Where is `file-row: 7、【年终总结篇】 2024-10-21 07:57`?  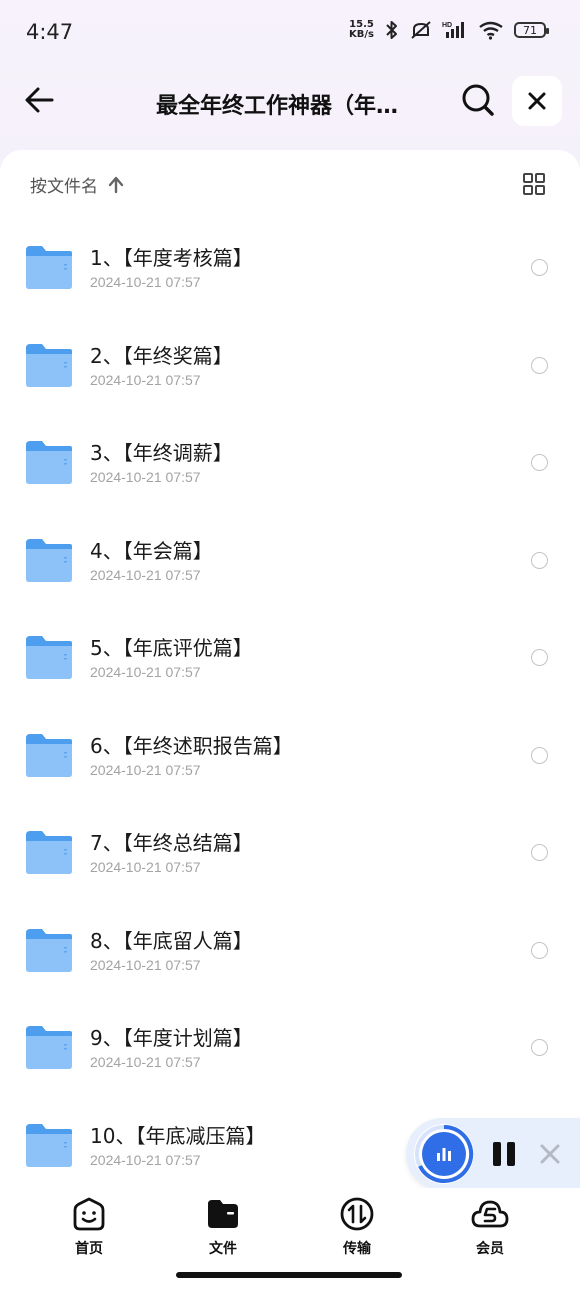 file-row: 7、【年终总结篇】 2024-10-21 07:57 is located at coordinates (290, 853).